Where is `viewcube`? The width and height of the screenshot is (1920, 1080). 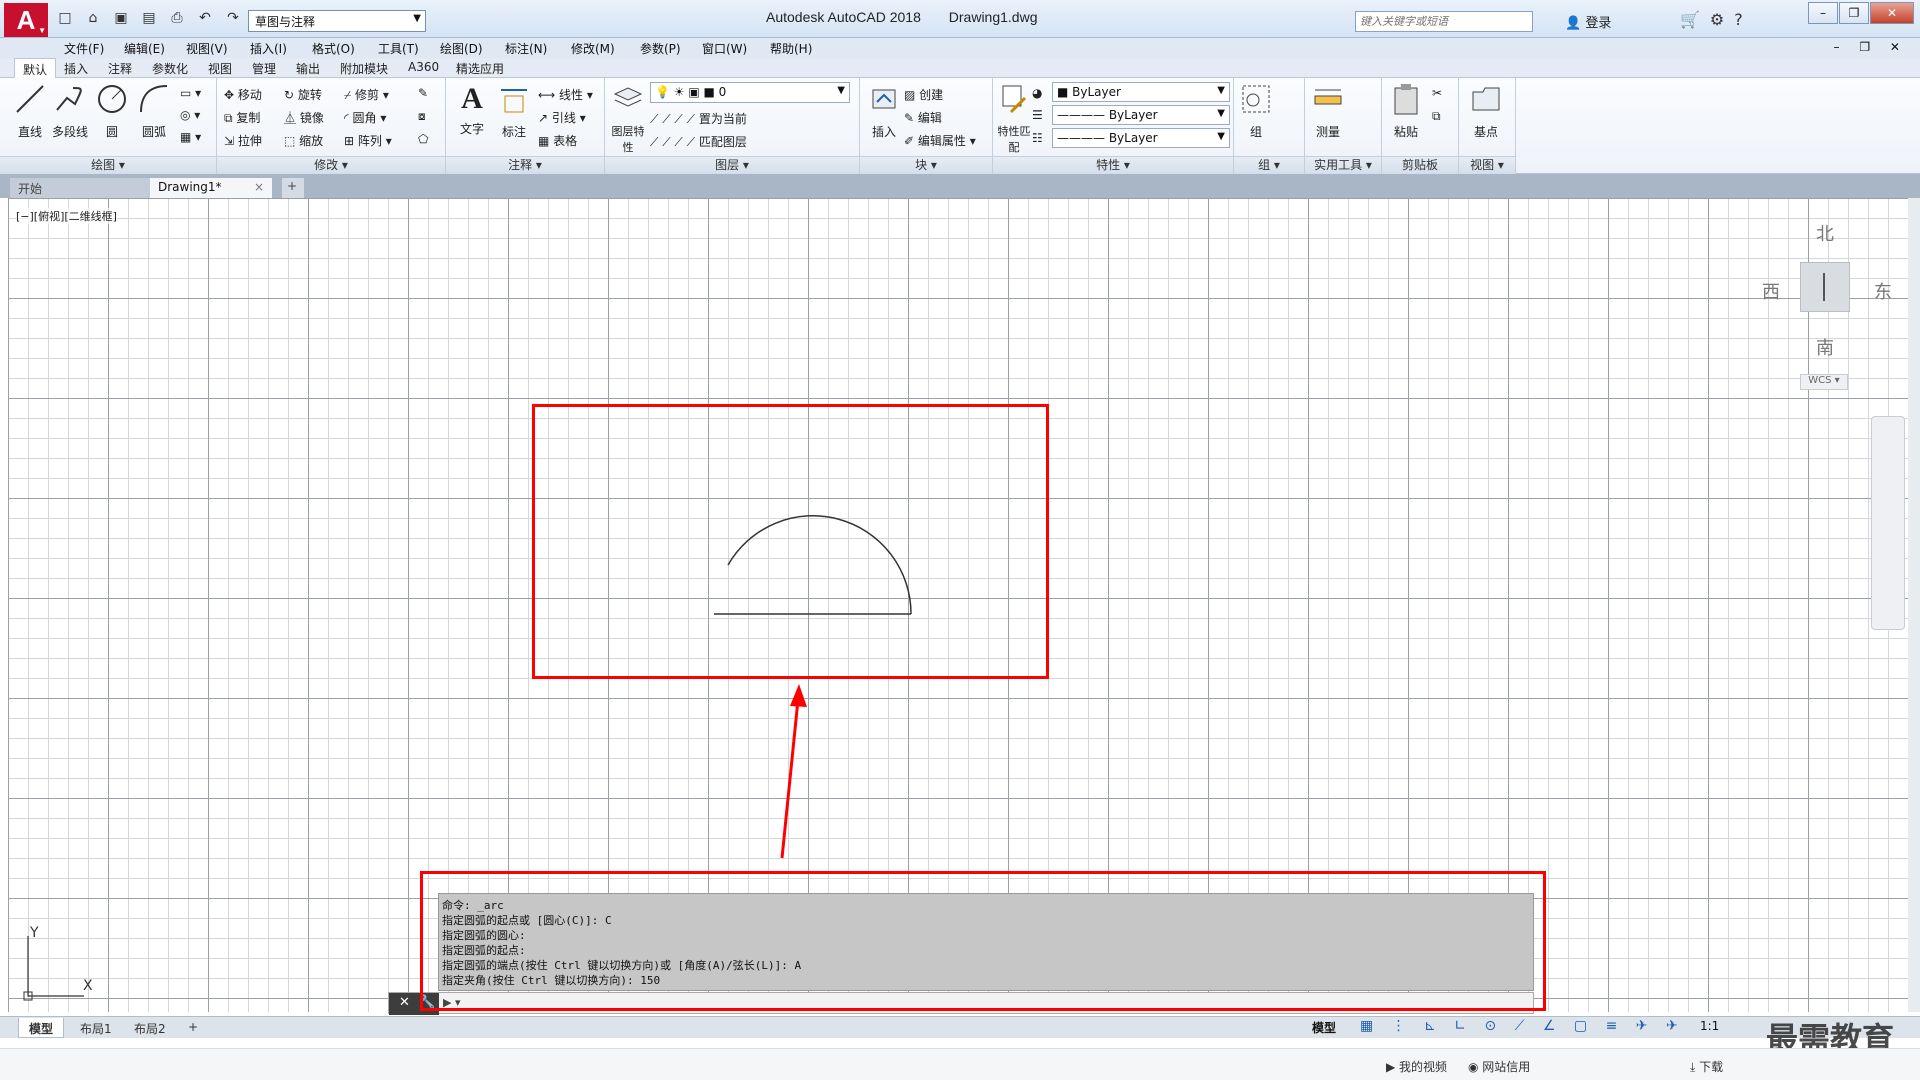
viewcube is located at coordinates (1825, 287).